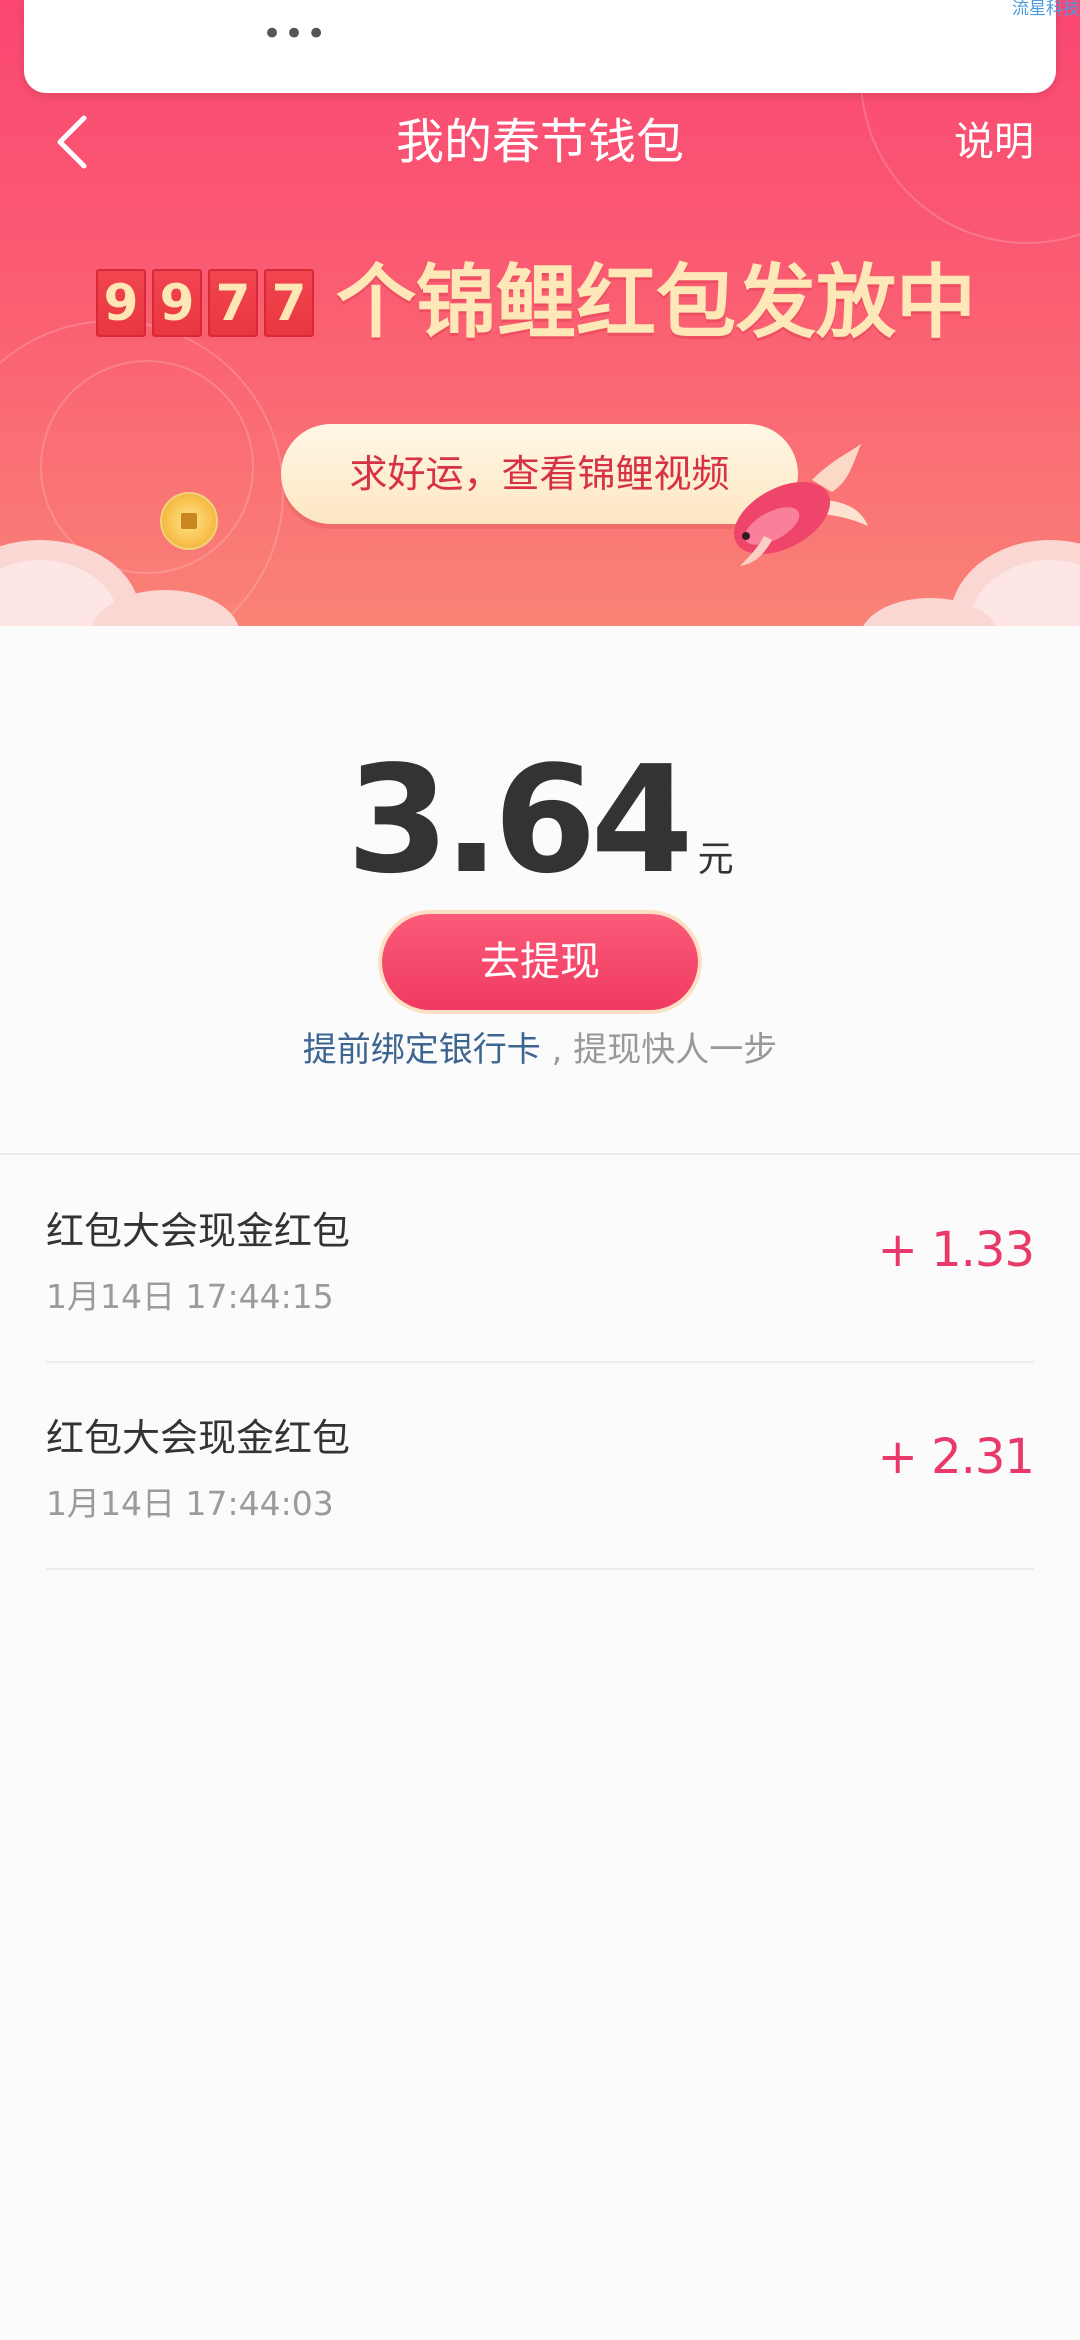  Describe the element at coordinates (994, 142) in the screenshot. I see `help-link: 说明` at that location.